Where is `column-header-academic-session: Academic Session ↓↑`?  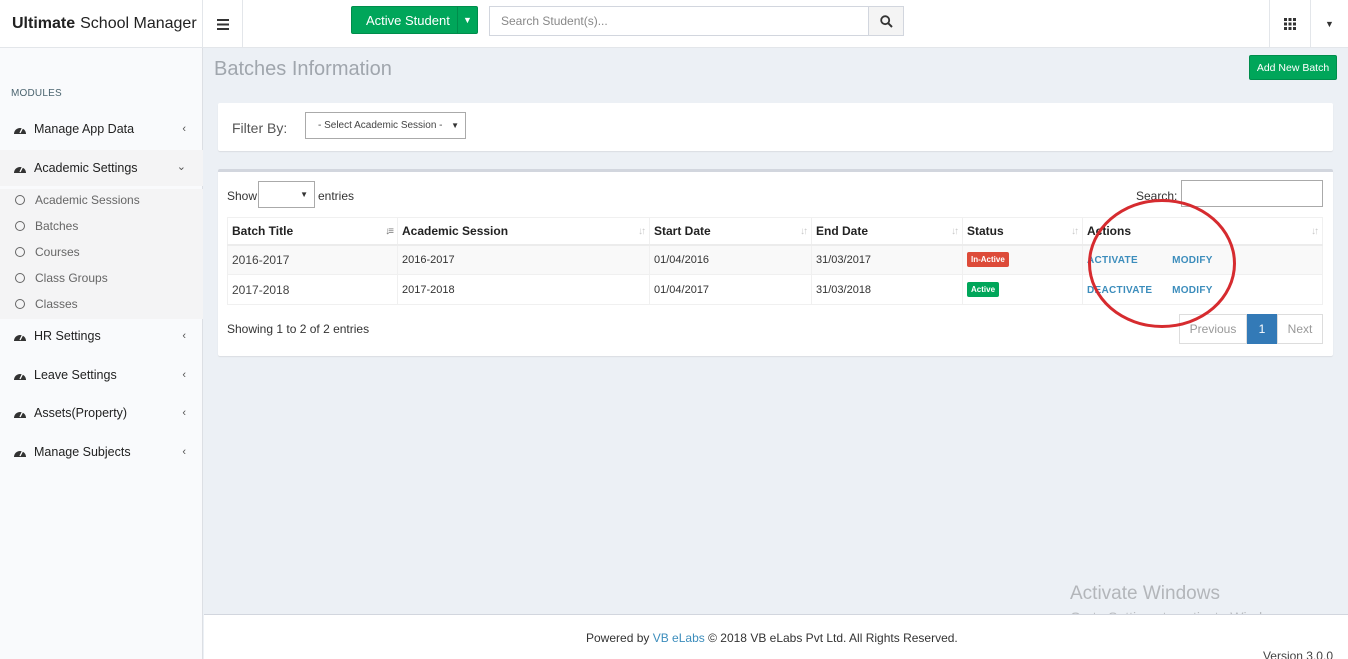 column-header-academic-session: Academic Session ↓↑ is located at coordinates (523, 231).